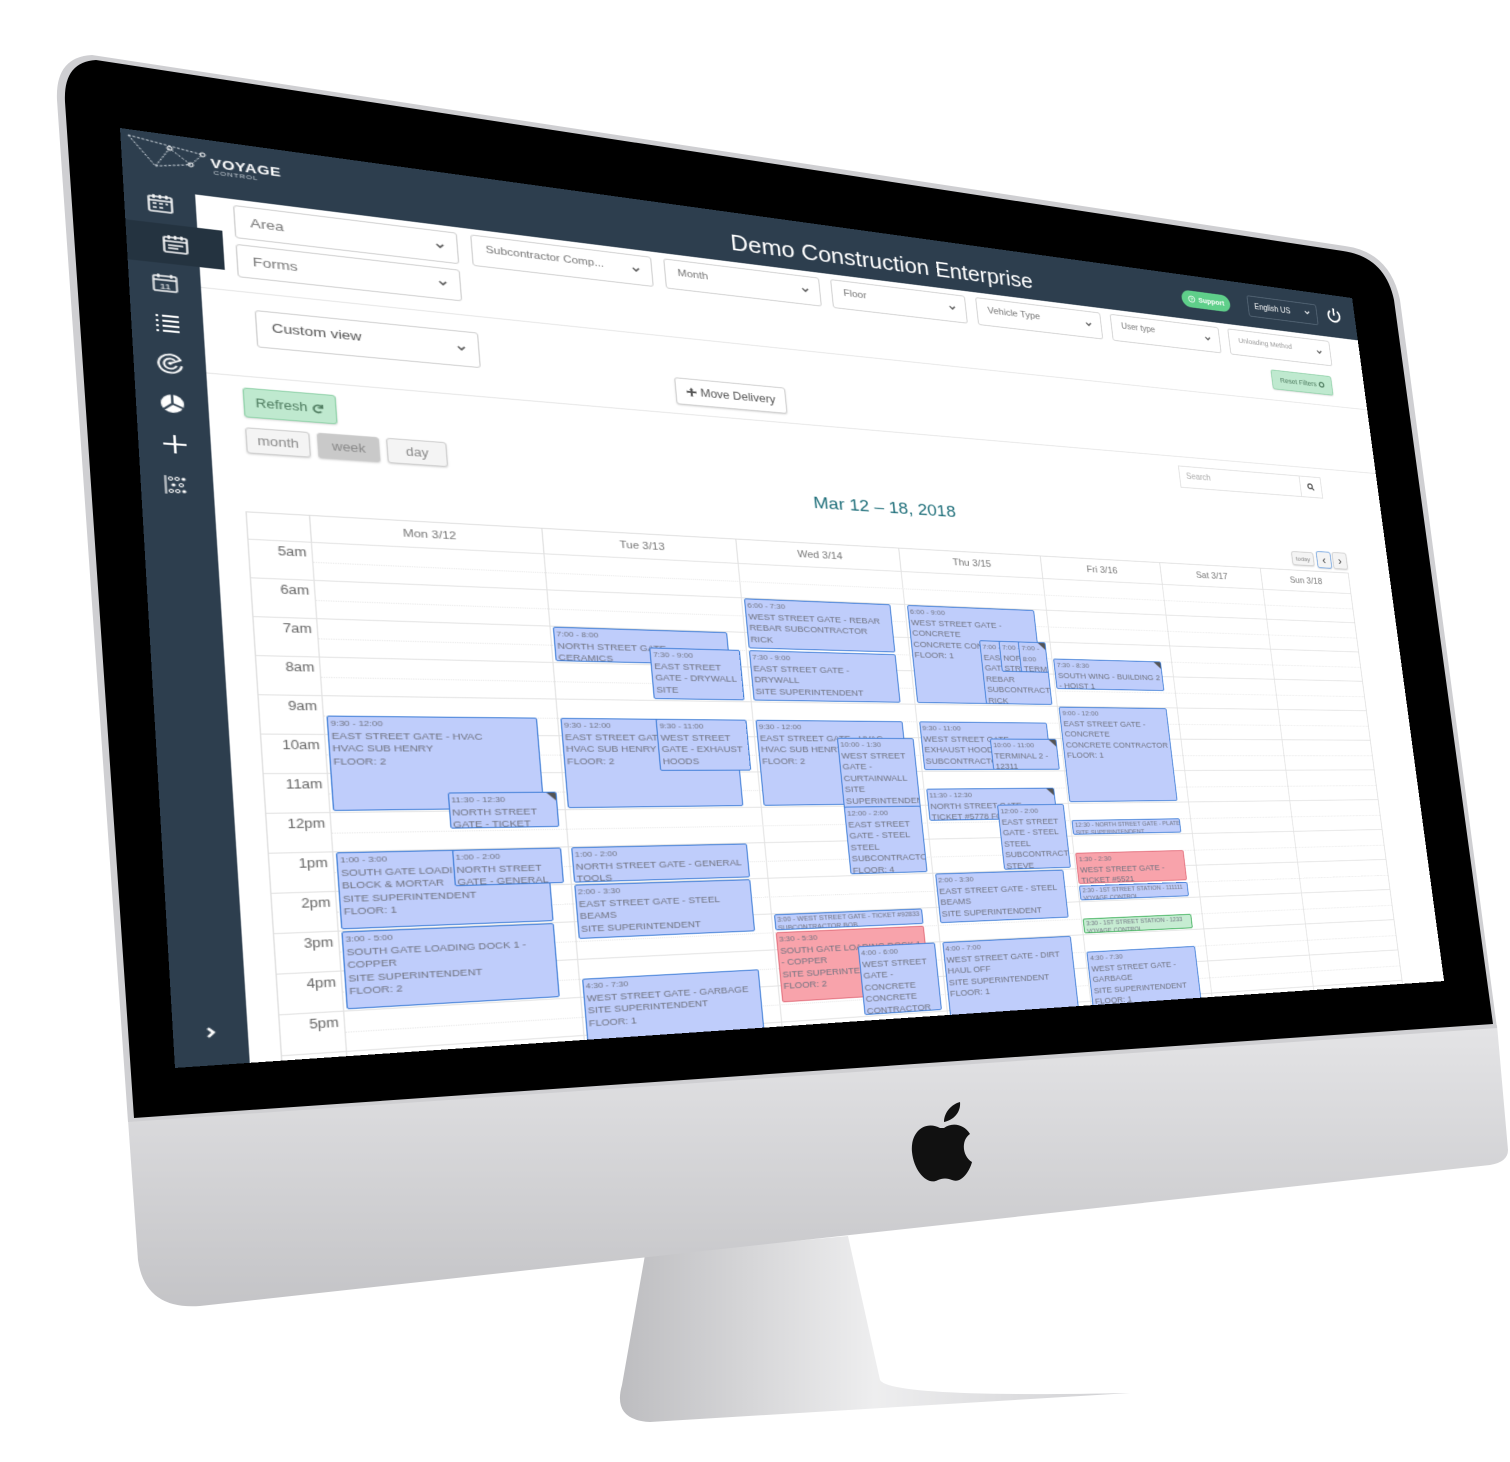 This screenshot has width=1510, height=1462. I want to click on event-line: FLOOR: 1, so click(1085, 755).